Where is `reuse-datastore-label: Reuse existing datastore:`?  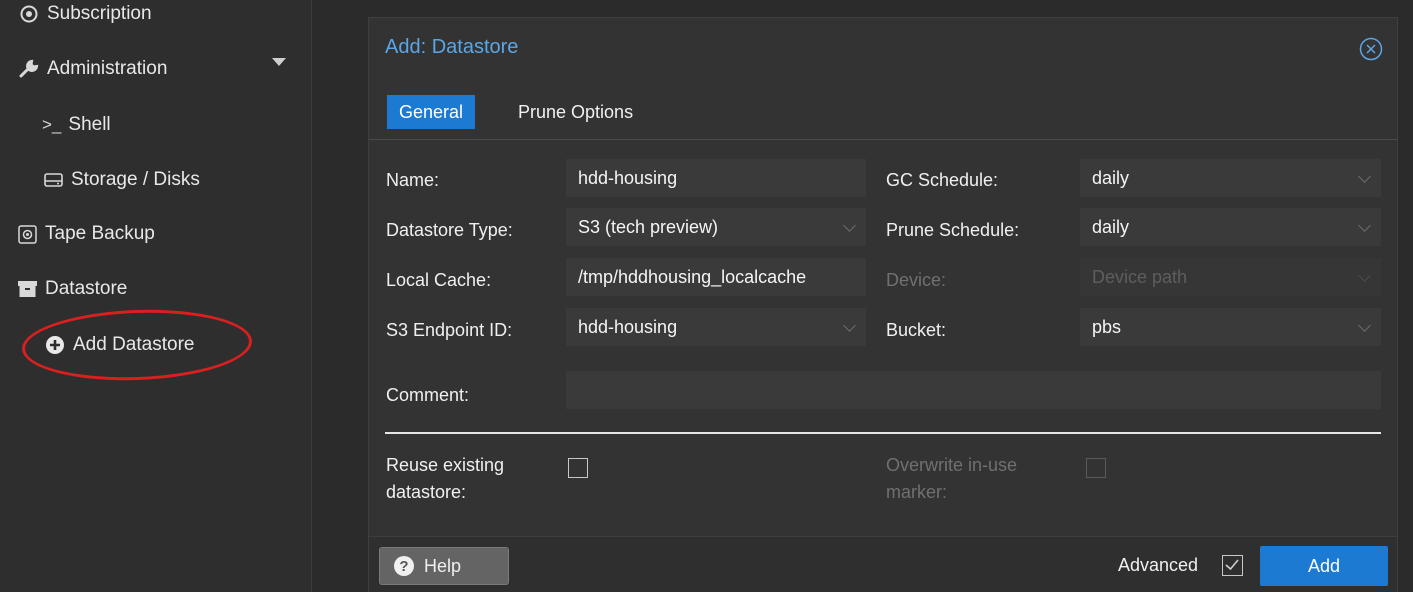
reuse-datastore-label: Reuse existing datastore: is located at coordinates (445, 478).